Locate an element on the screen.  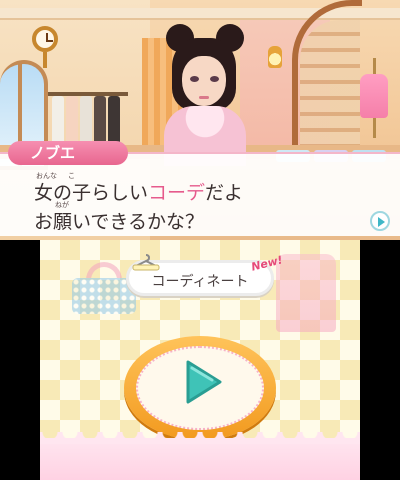
mannequin-dress is located at coordinates (374, 98).